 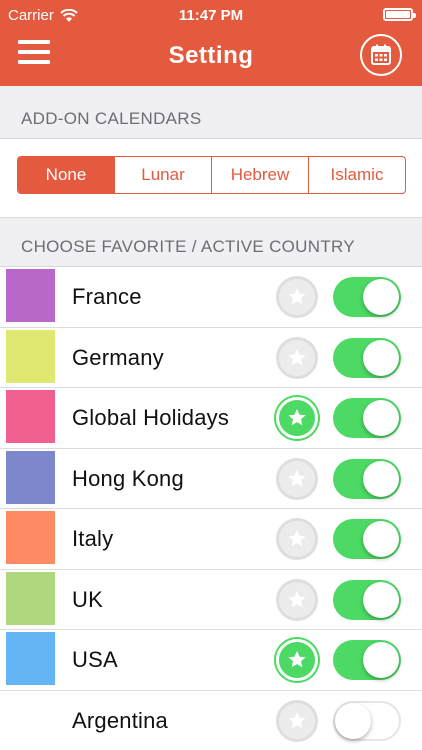 I want to click on calendar-button, so click(x=381, y=55).